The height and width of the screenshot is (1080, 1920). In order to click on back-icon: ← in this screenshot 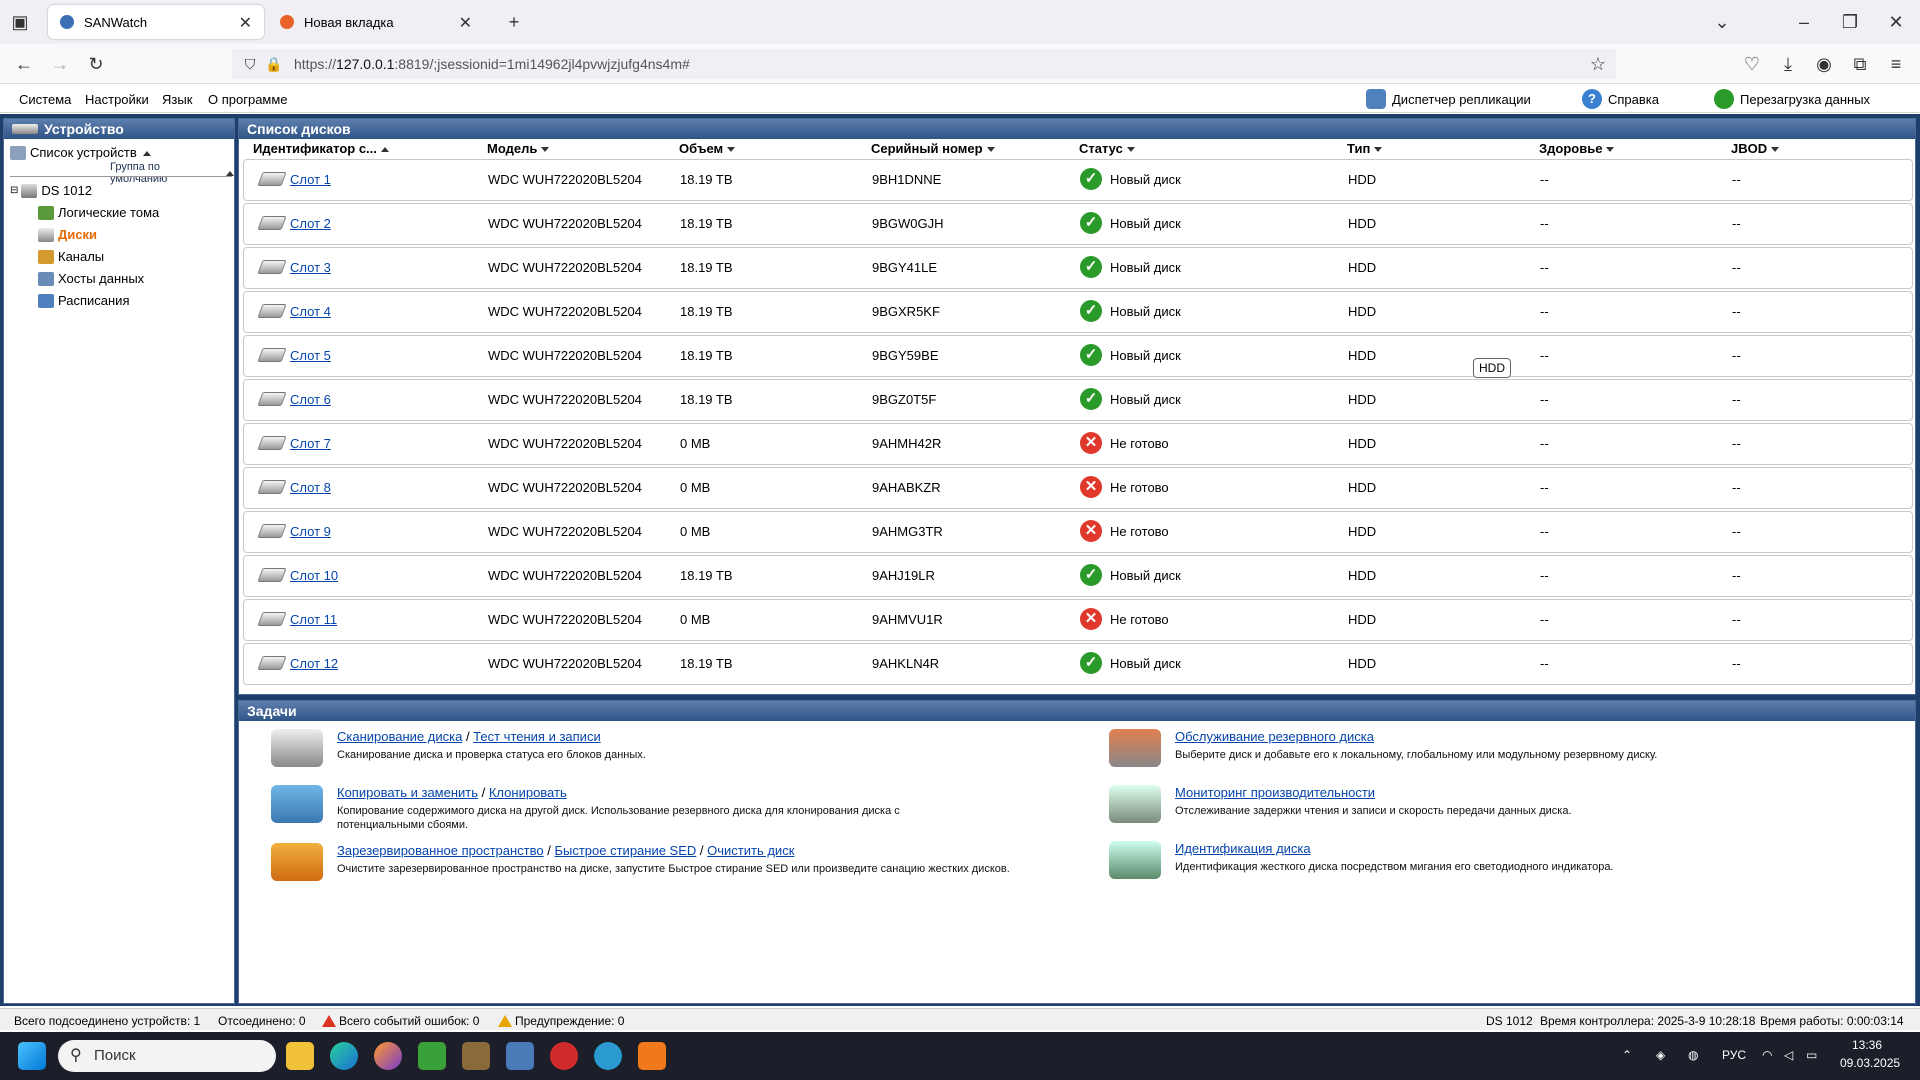, I will do `click(24, 64)`.